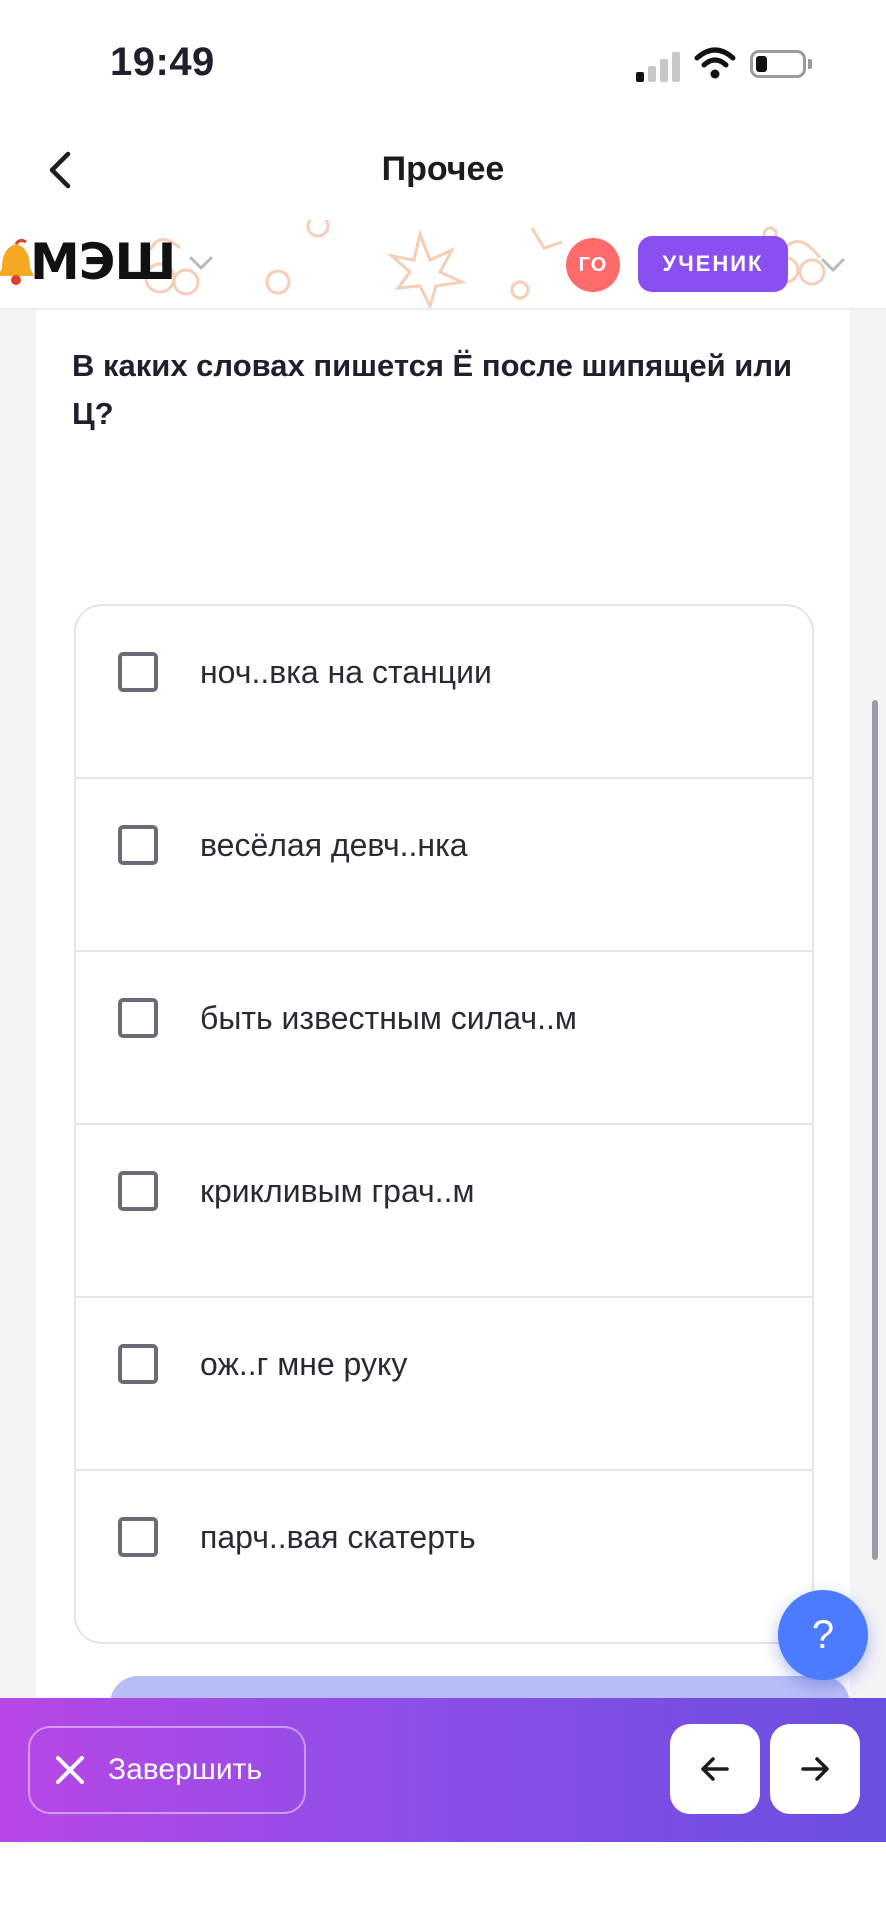 This screenshot has width=886, height=1920. What do you see at coordinates (162, 62) in the screenshot?
I see `status-time: 19:49` at bounding box center [162, 62].